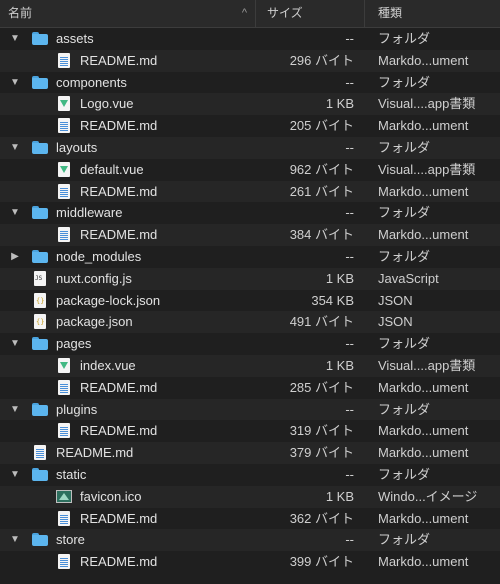  What do you see at coordinates (321, 322) in the screenshot?
I see `item-size: 491 バイト` at bounding box center [321, 322].